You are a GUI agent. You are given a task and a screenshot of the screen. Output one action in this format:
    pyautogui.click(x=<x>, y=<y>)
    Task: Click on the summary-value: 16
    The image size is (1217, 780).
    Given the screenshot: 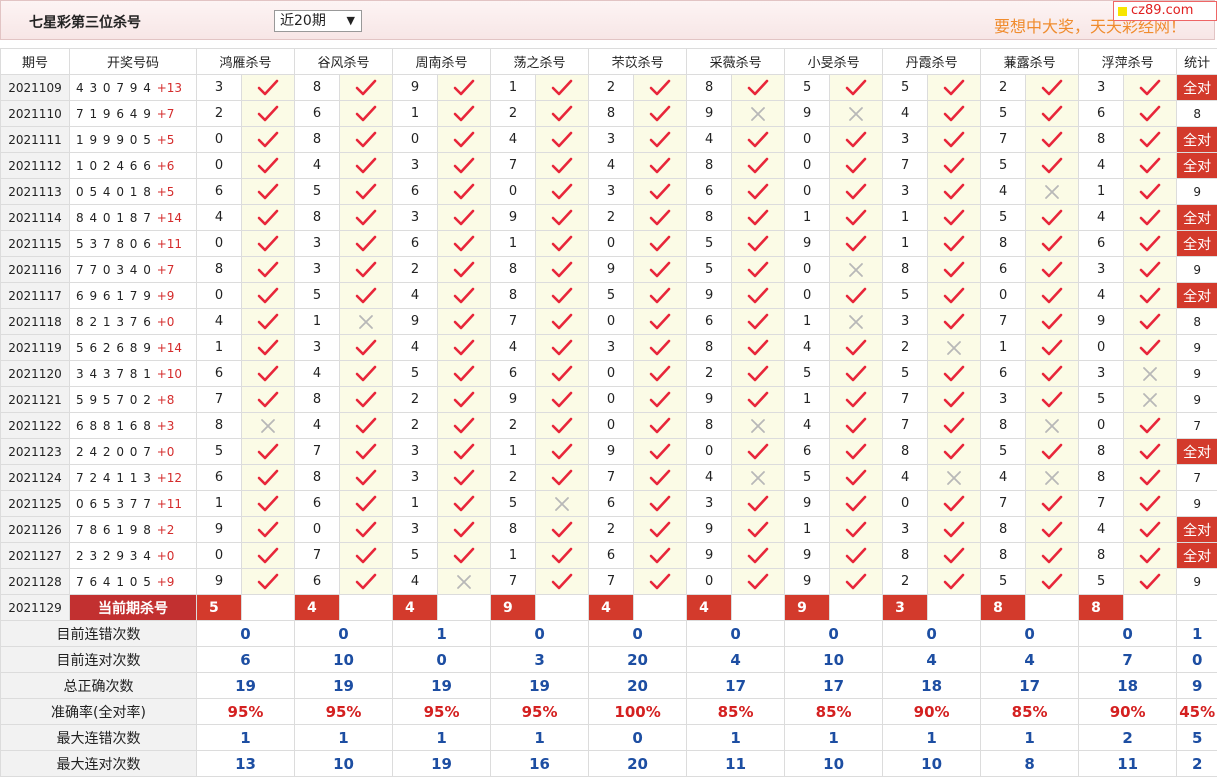 What is the action you would take?
    pyautogui.click(x=540, y=763)
    